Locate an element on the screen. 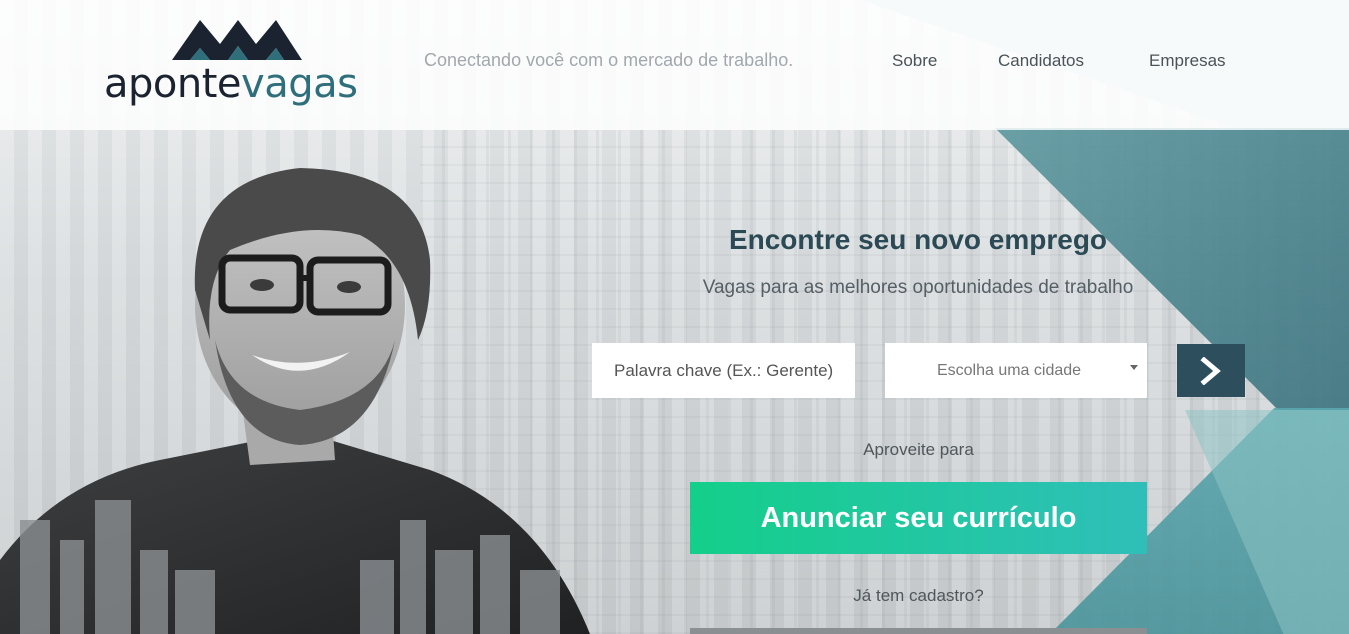 The image size is (1349, 634). caret-down-icon is located at coordinates (1134, 367).